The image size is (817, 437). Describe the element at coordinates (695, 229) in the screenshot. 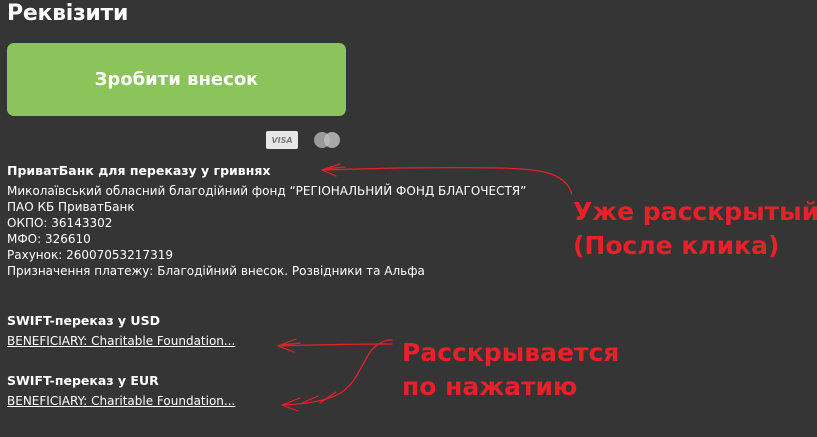

I see `annotation-expanded: Уже расскрытый (После клика)` at that location.